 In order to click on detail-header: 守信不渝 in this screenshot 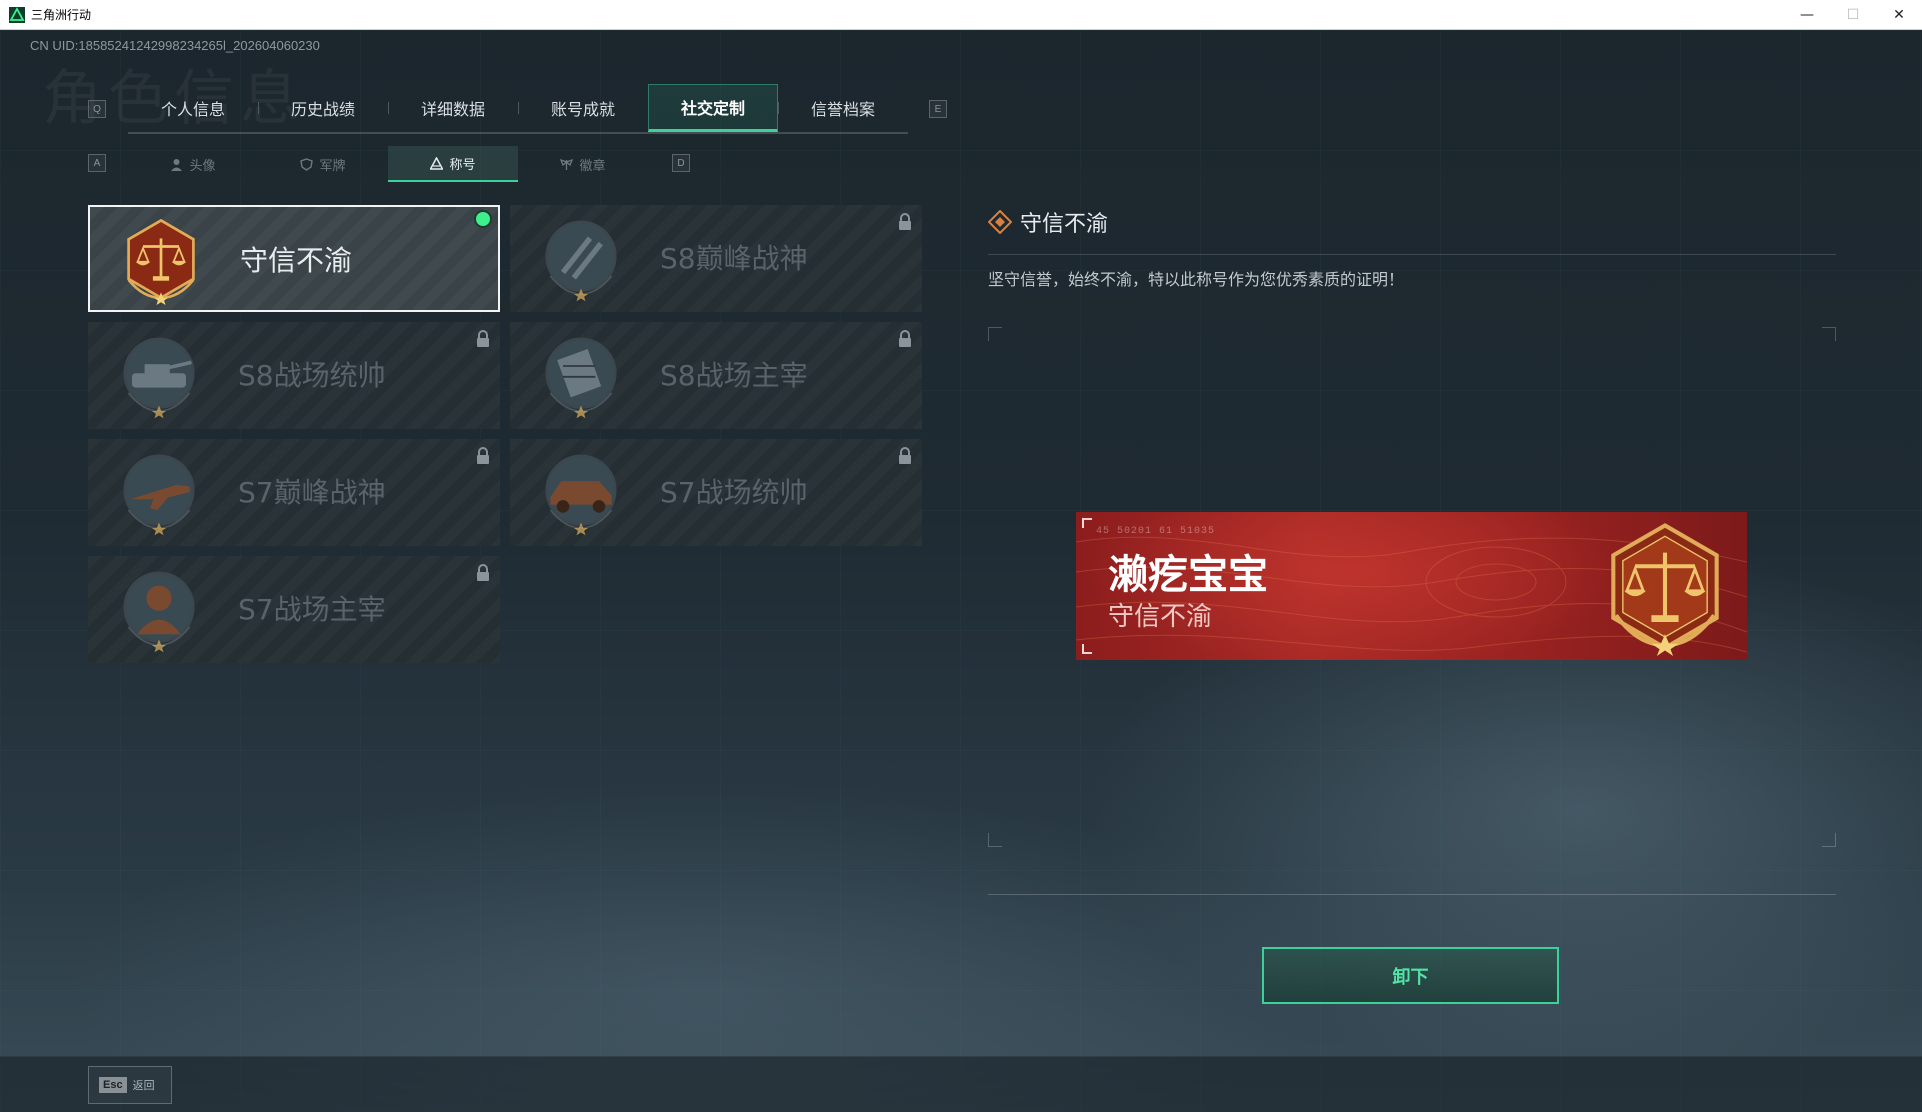, I will do `click(1048, 222)`.